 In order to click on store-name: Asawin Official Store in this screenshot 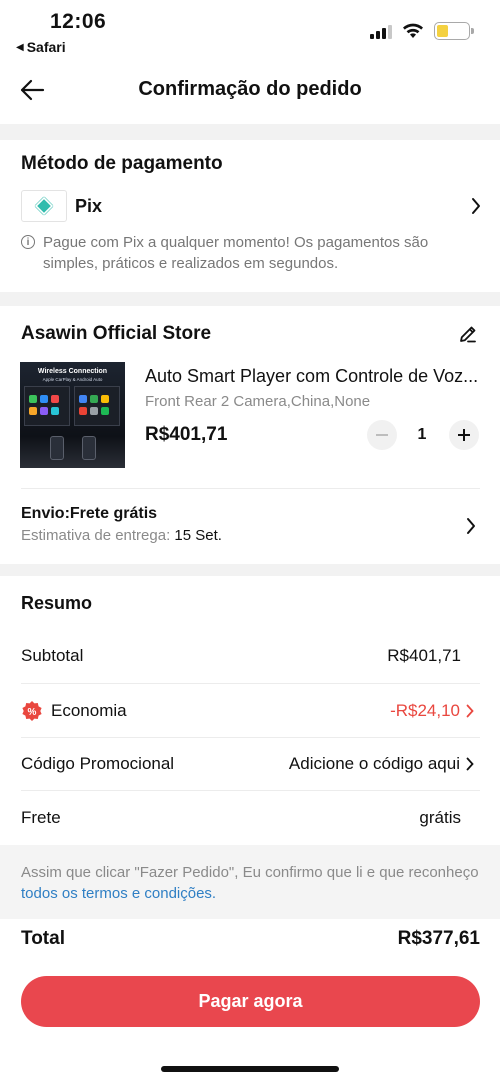, I will do `click(116, 333)`.